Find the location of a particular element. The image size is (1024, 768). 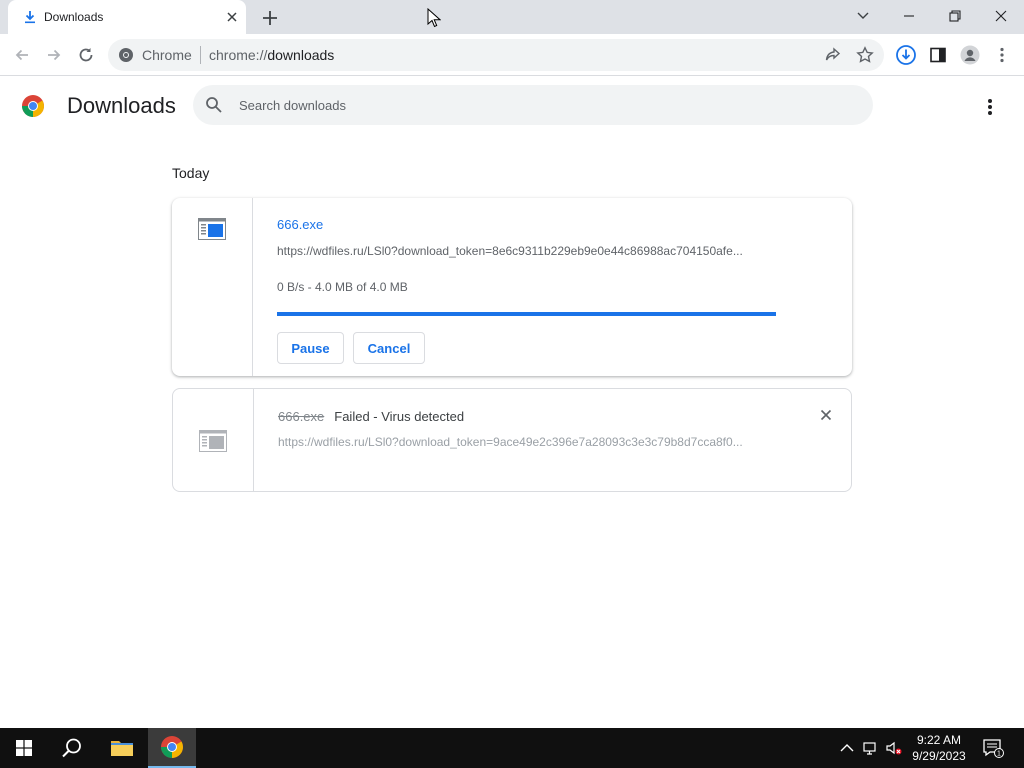

chevron-up-icon is located at coordinates (847, 748).